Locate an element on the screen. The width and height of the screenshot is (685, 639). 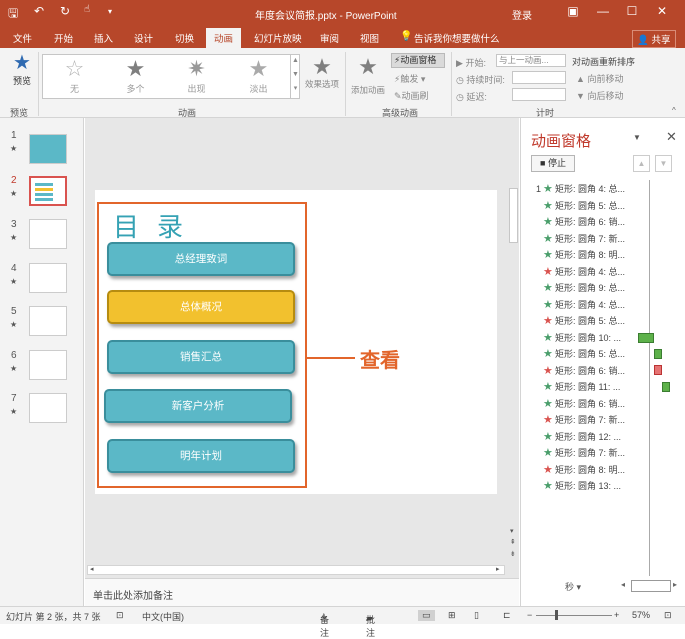
gallery-scroll: ▲ ▼ ▾ is located at coordinates (295, 76).